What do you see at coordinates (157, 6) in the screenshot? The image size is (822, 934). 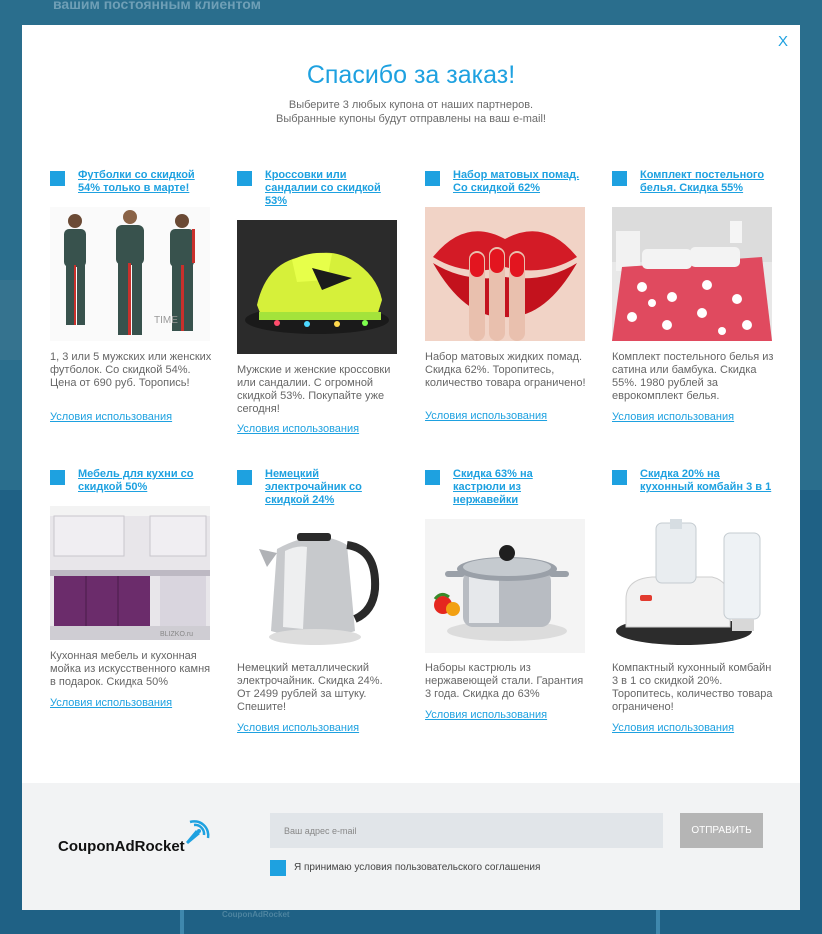 I see `background-heading: вашим постоянным клиентом` at bounding box center [157, 6].